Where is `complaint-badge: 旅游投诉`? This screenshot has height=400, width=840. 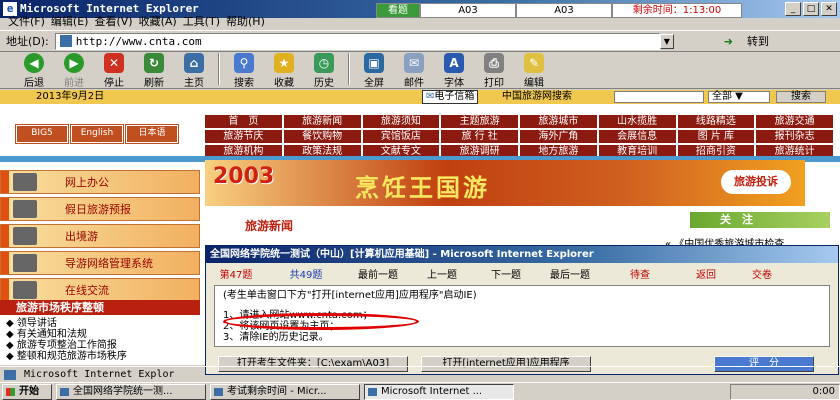
complaint-badge: 旅游投诉 is located at coordinates (756, 182).